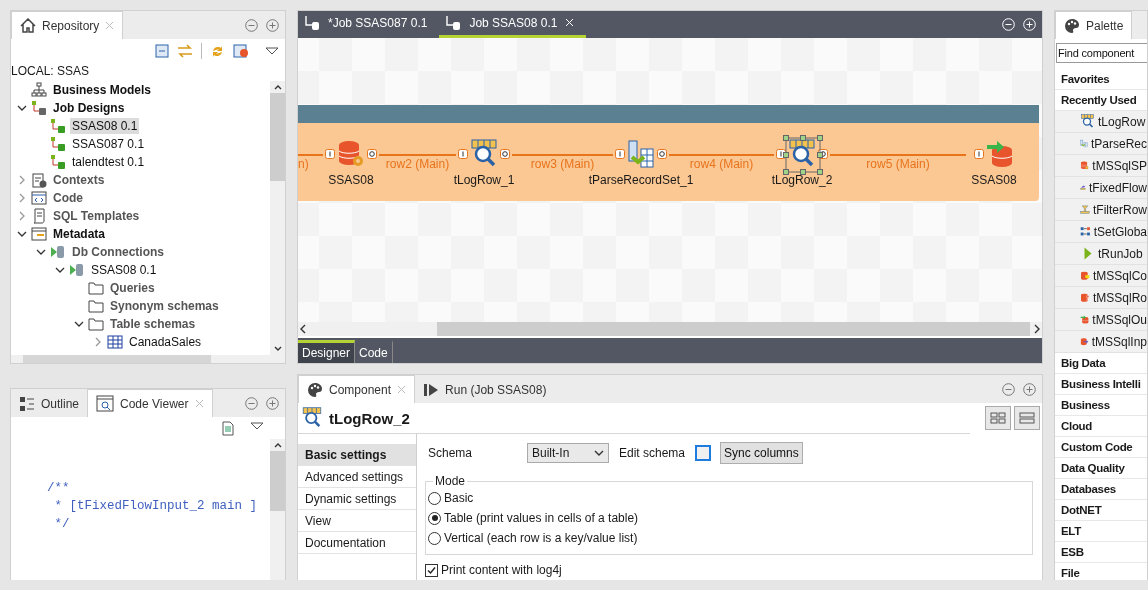  What do you see at coordinates (1101, 384) in the screenshot?
I see `palette-group: Business Intelli` at bounding box center [1101, 384].